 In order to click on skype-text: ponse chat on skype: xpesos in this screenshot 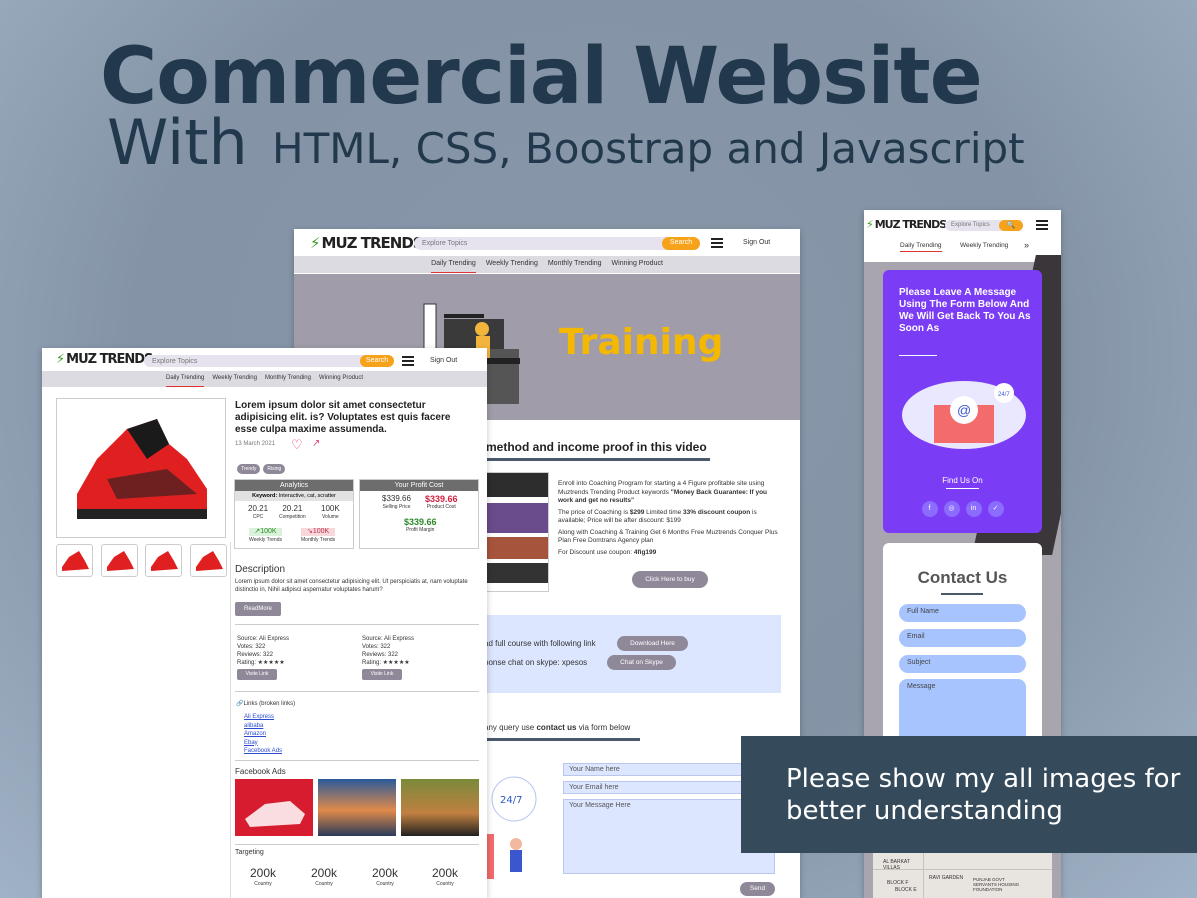, I will do `click(536, 662)`.